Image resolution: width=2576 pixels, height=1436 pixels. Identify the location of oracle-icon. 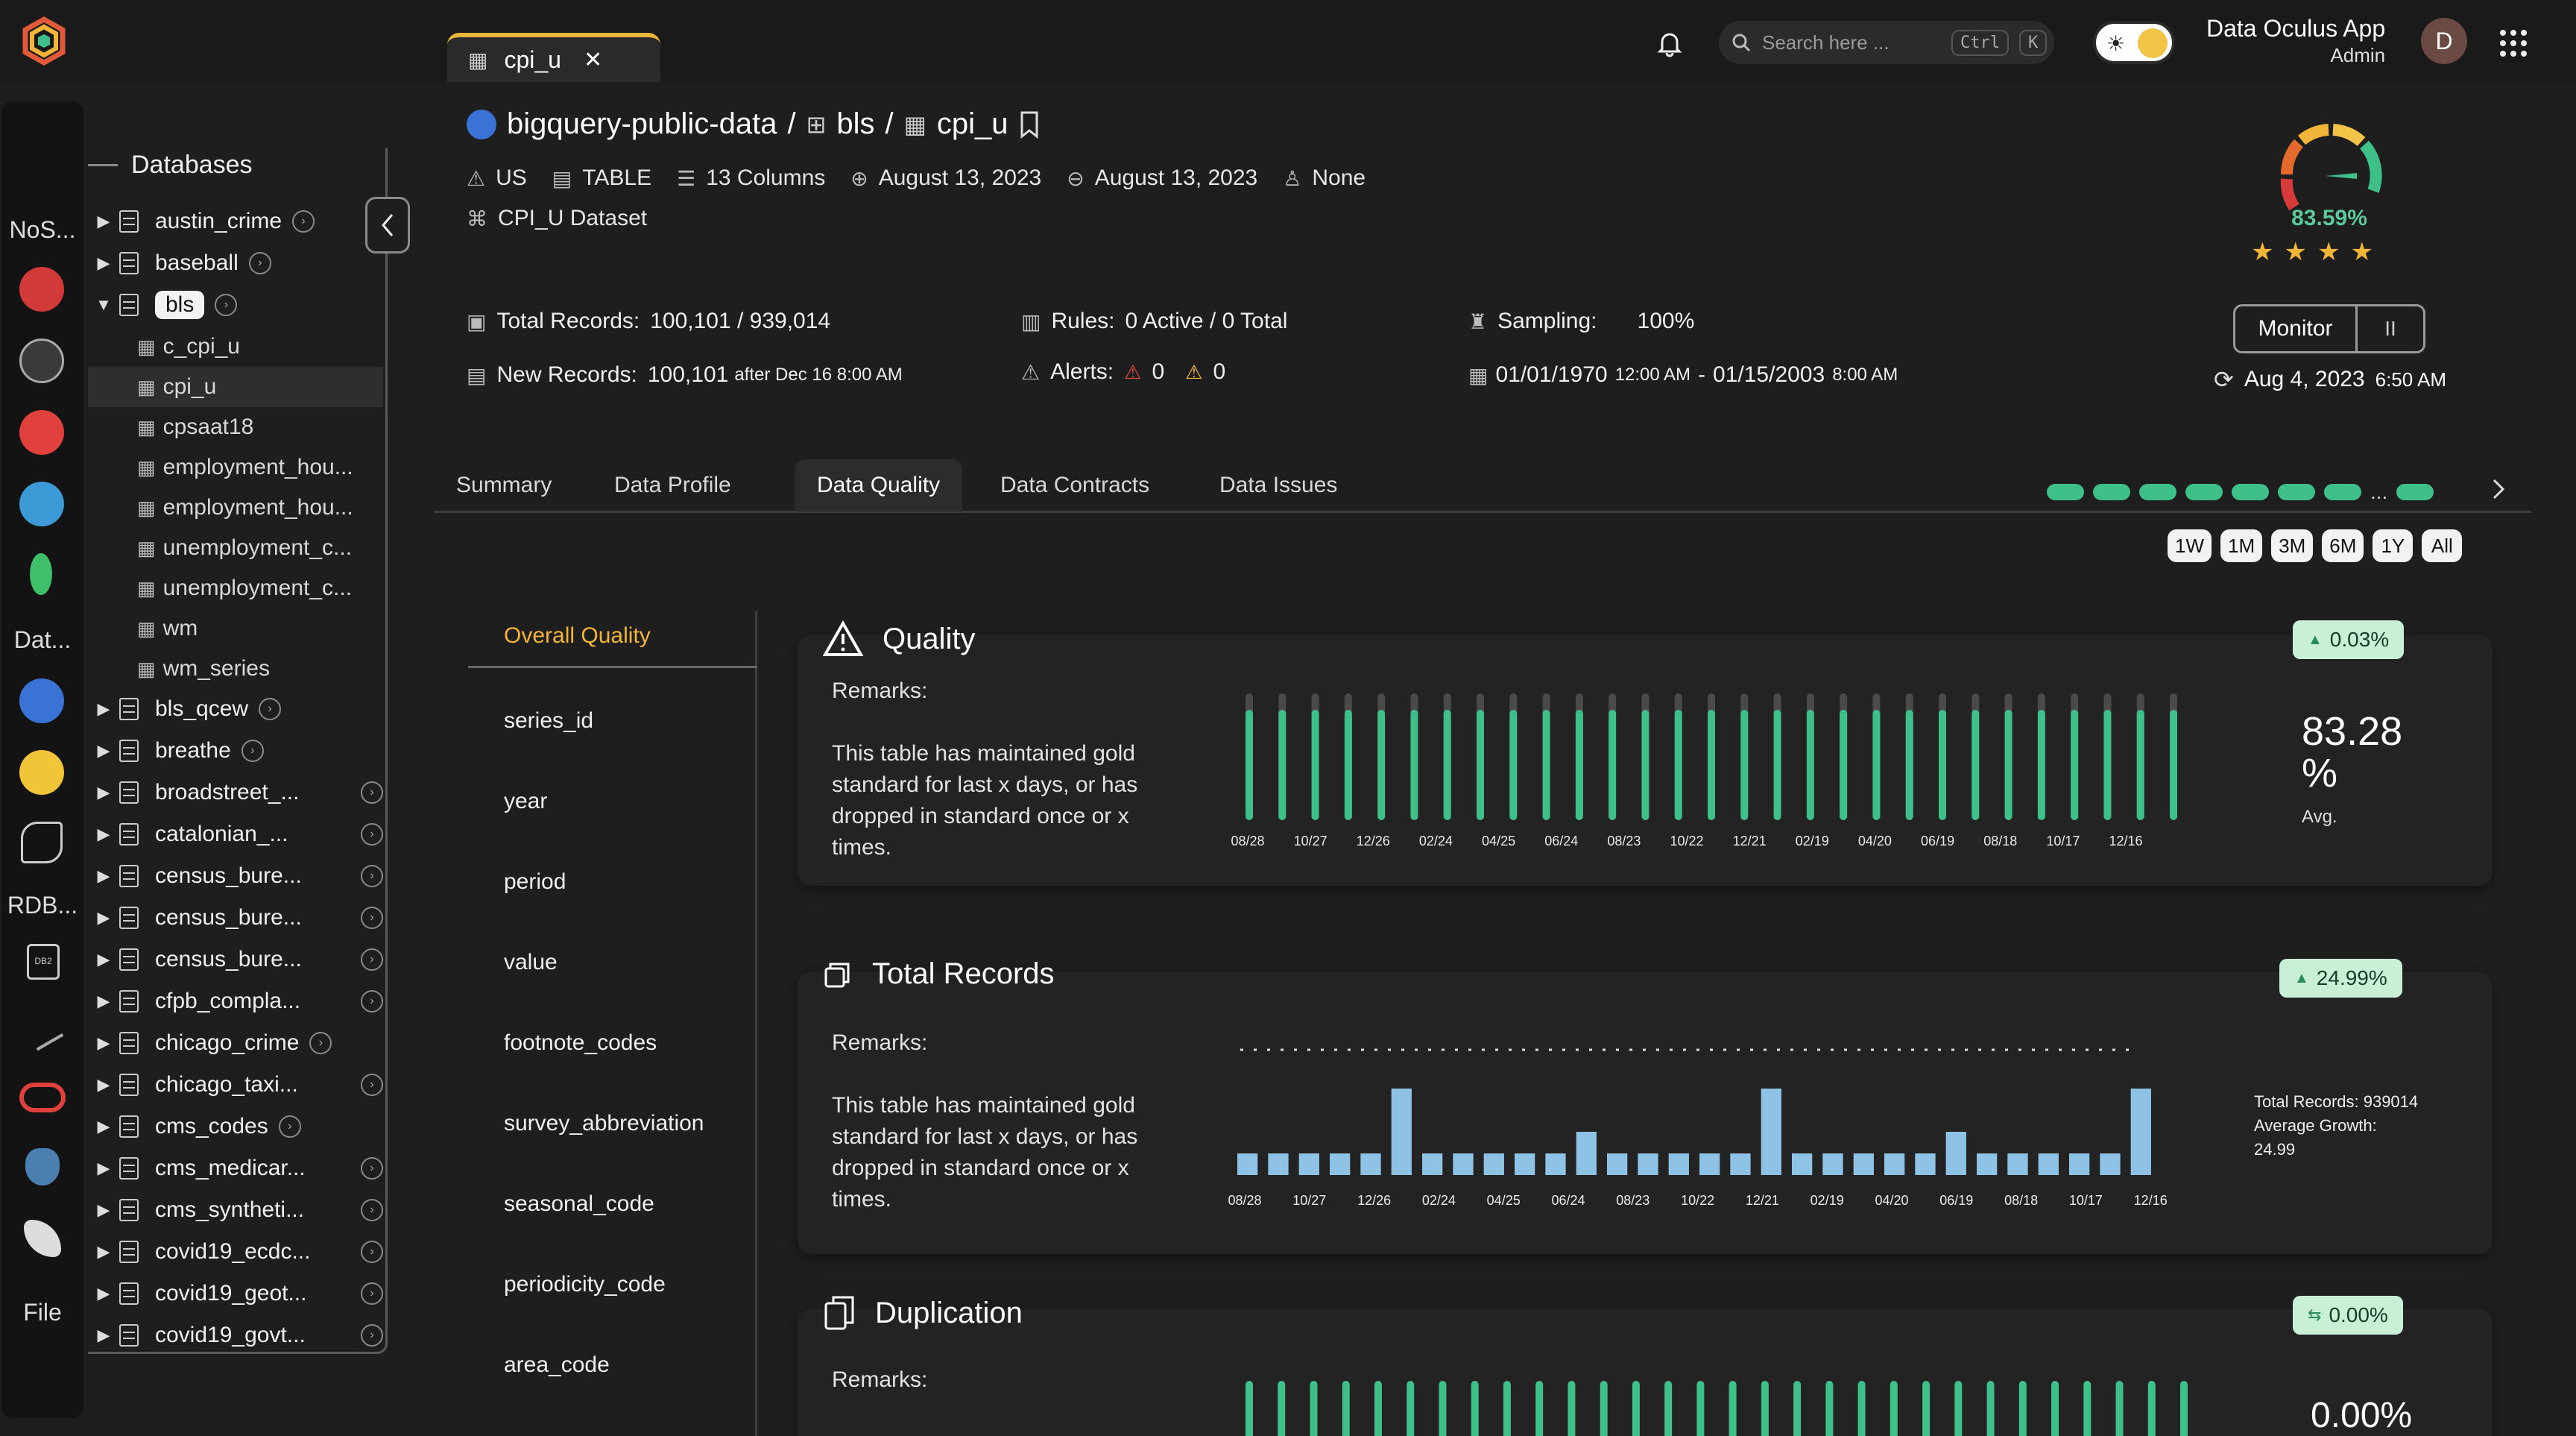
(42, 1097).